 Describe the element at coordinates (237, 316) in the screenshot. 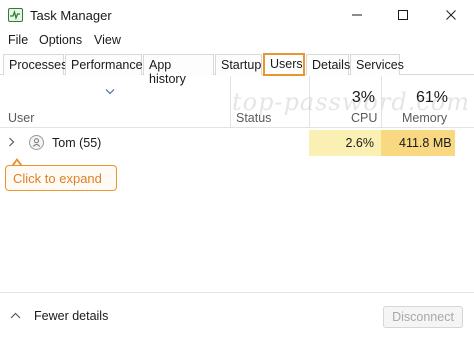

I see `footer: Fewer details Disconnect` at that location.